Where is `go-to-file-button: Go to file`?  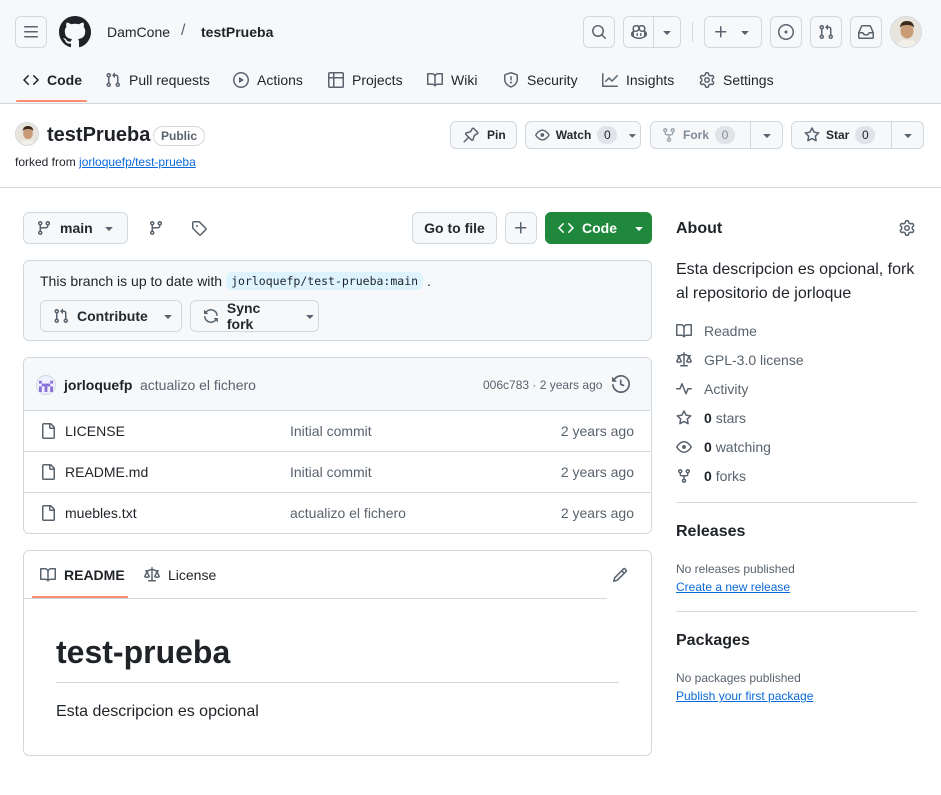 go-to-file-button: Go to file is located at coordinates (454, 228).